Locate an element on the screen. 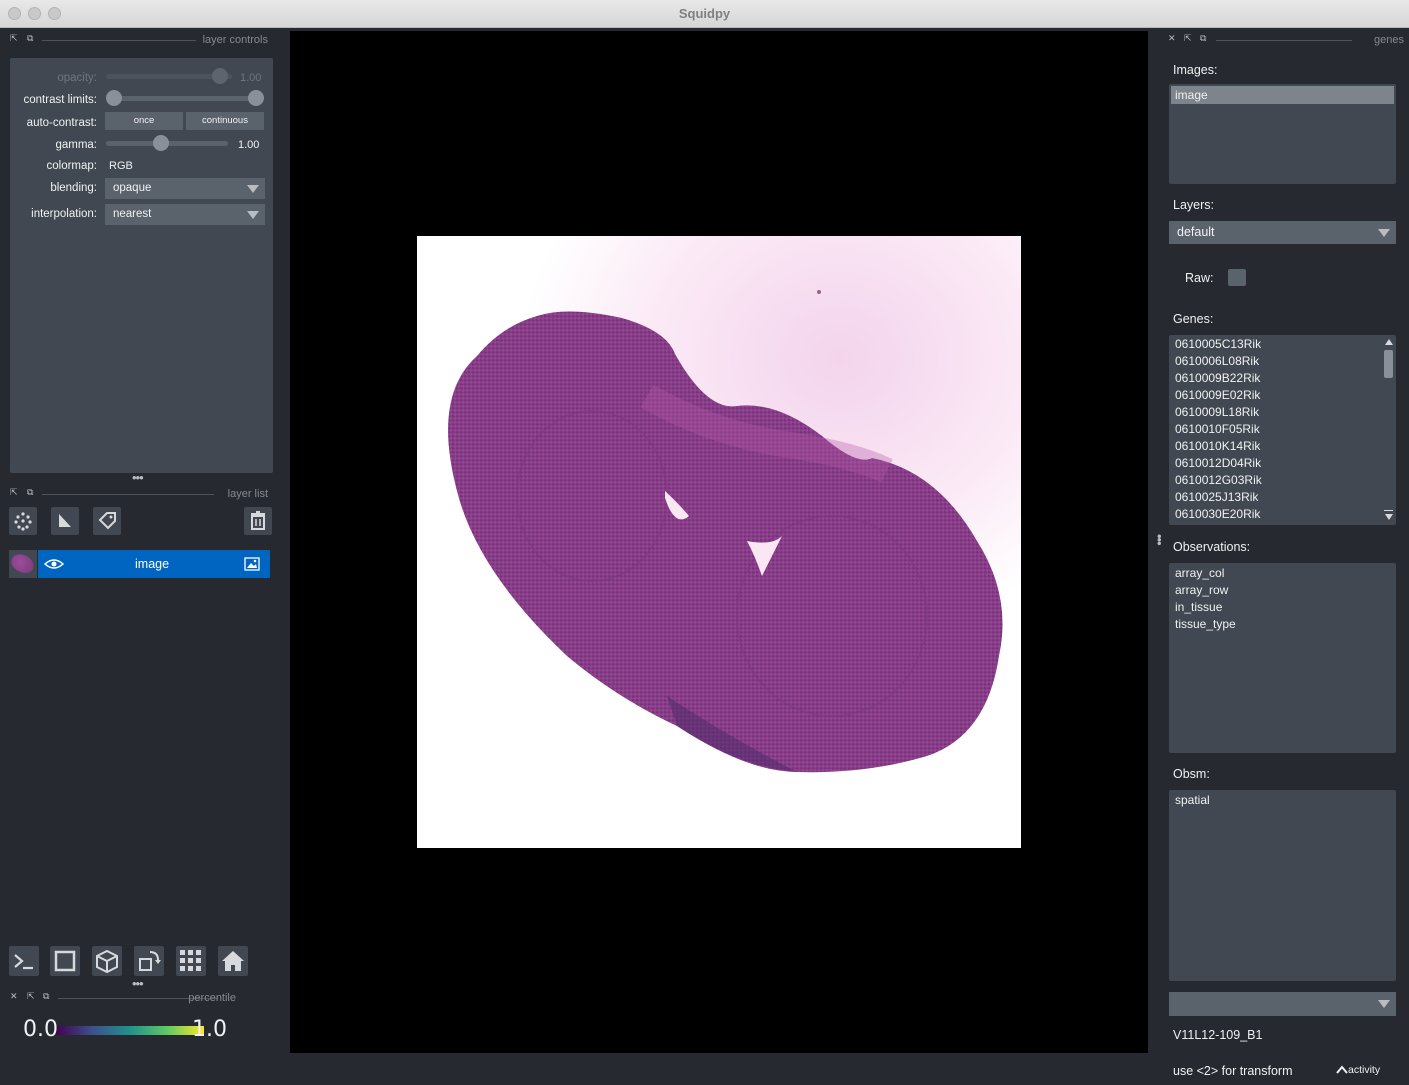 The image size is (1409, 1085). list-item: image is located at coordinates (1191, 95).